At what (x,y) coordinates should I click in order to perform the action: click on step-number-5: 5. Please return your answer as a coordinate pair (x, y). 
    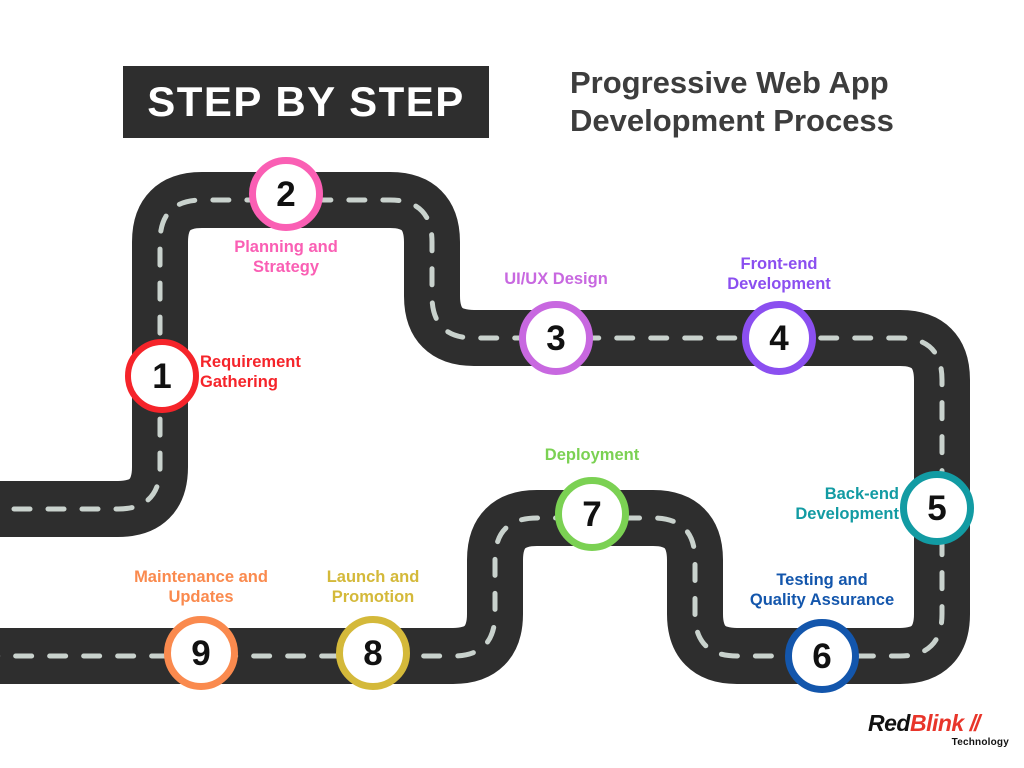
    Looking at the image, I should click on (937, 508).